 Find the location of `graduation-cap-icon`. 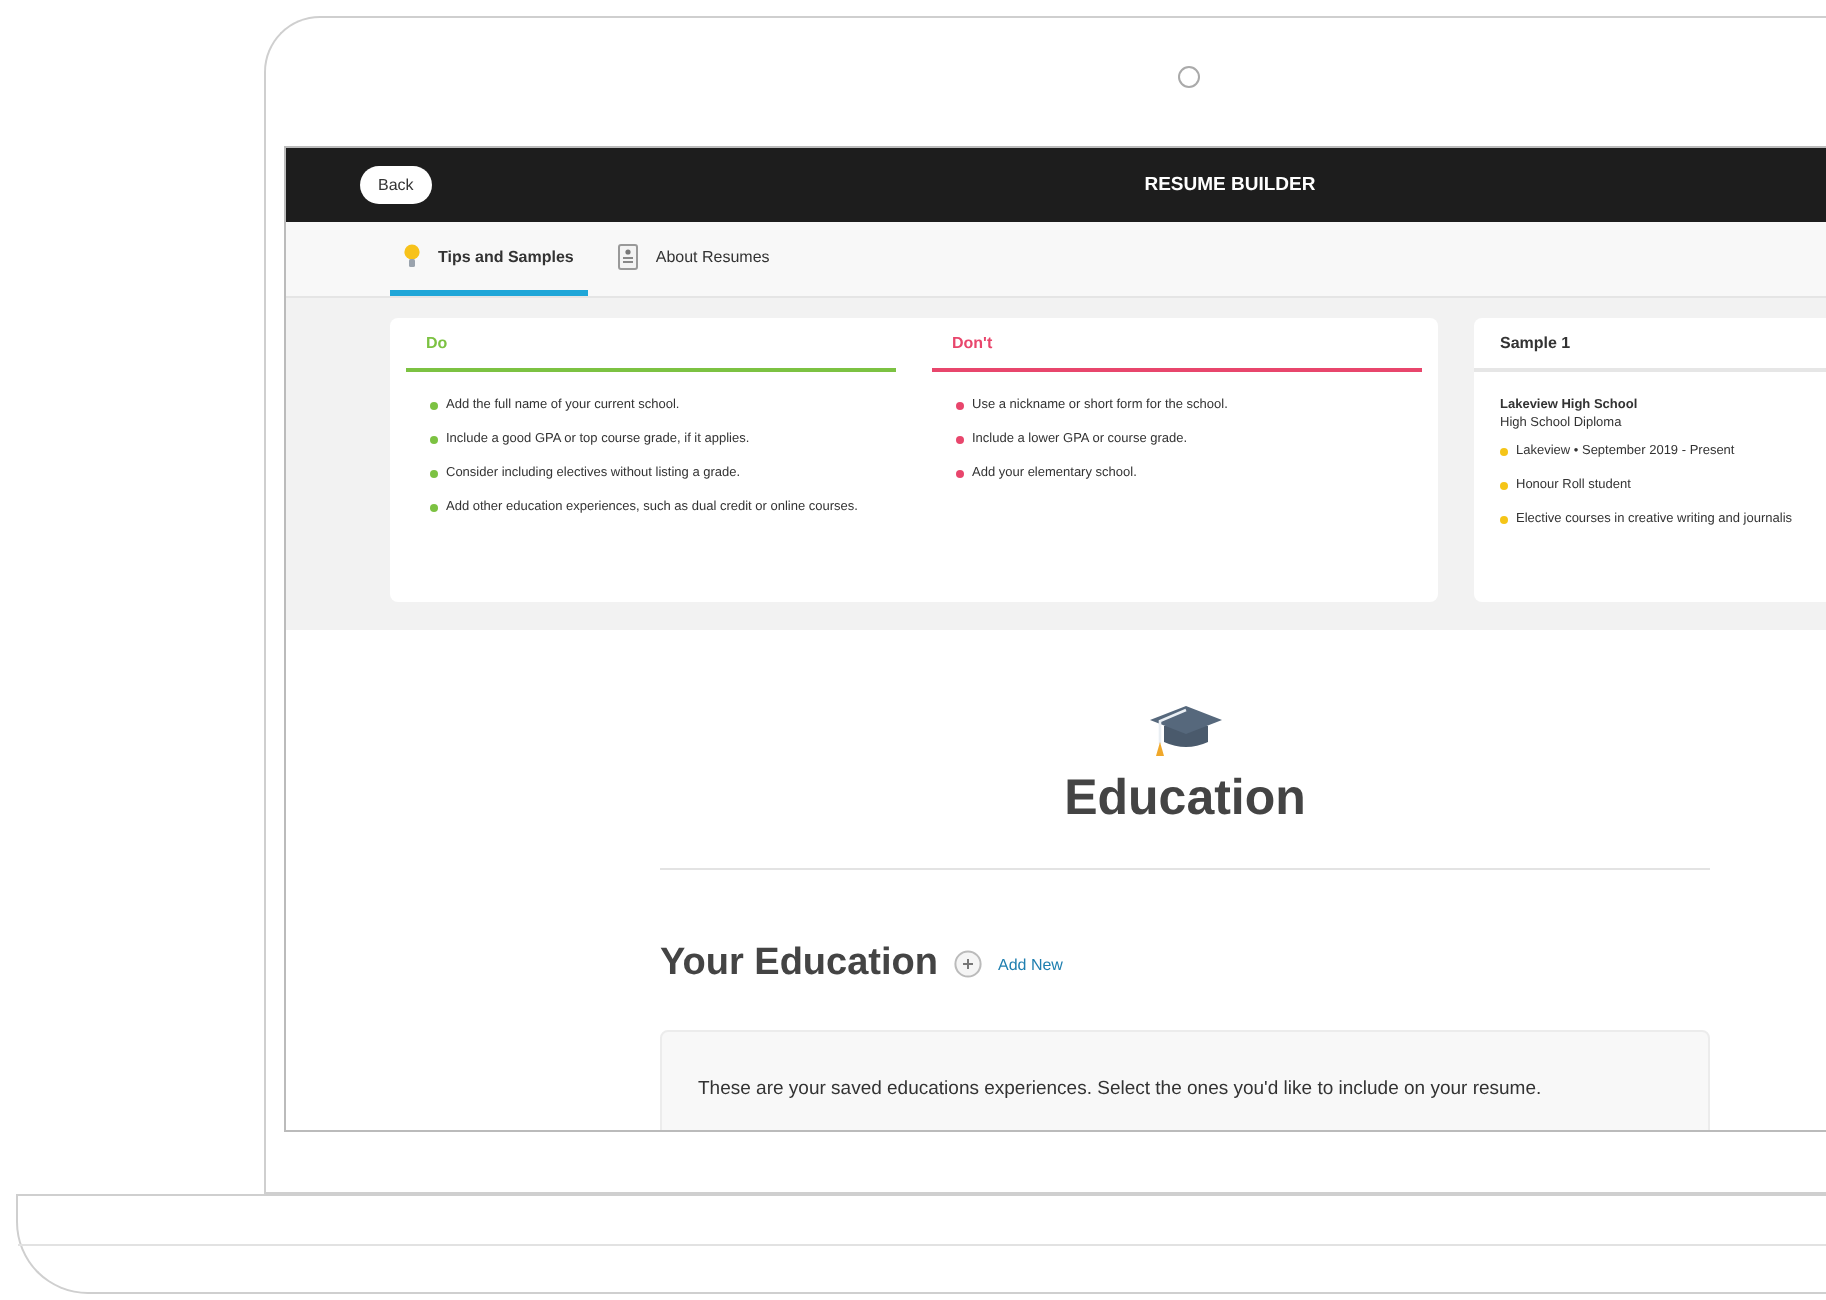

graduation-cap-icon is located at coordinates (1185, 730).